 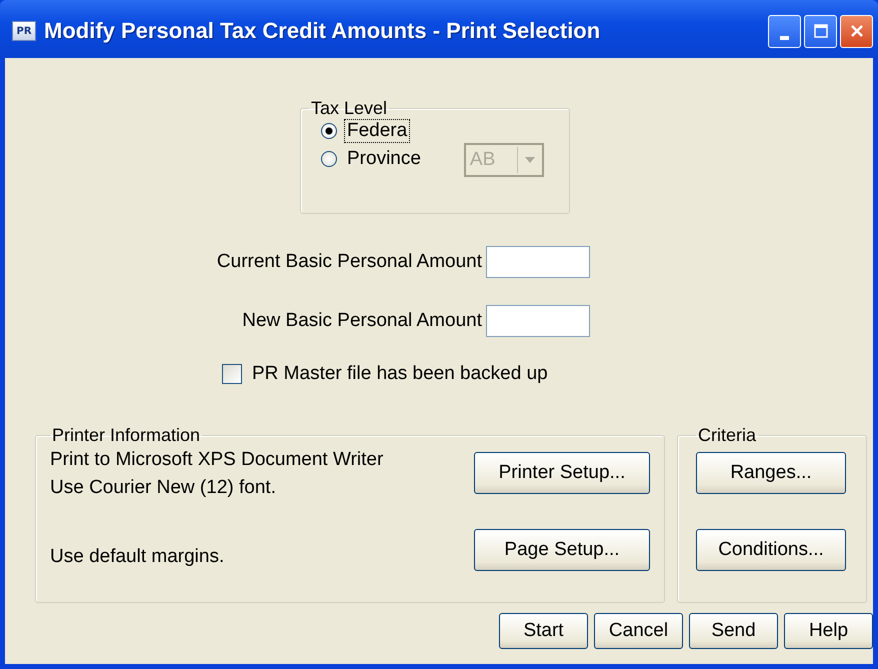 What do you see at coordinates (733, 631) in the screenshot?
I see `dialog-button: Send` at bounding box center [733, 631].